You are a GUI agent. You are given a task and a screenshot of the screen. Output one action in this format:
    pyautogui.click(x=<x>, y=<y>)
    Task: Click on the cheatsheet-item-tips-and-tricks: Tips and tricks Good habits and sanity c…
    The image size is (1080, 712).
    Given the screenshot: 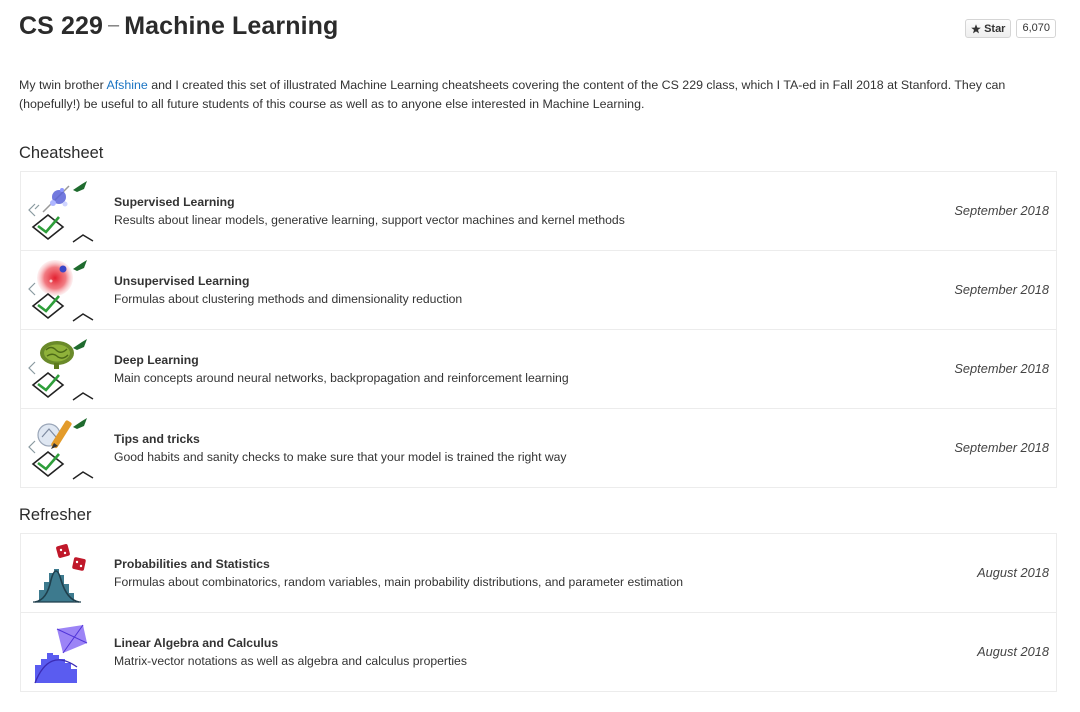 What is the action you would take?
    pyautogui.click(x=538, y=448)
    